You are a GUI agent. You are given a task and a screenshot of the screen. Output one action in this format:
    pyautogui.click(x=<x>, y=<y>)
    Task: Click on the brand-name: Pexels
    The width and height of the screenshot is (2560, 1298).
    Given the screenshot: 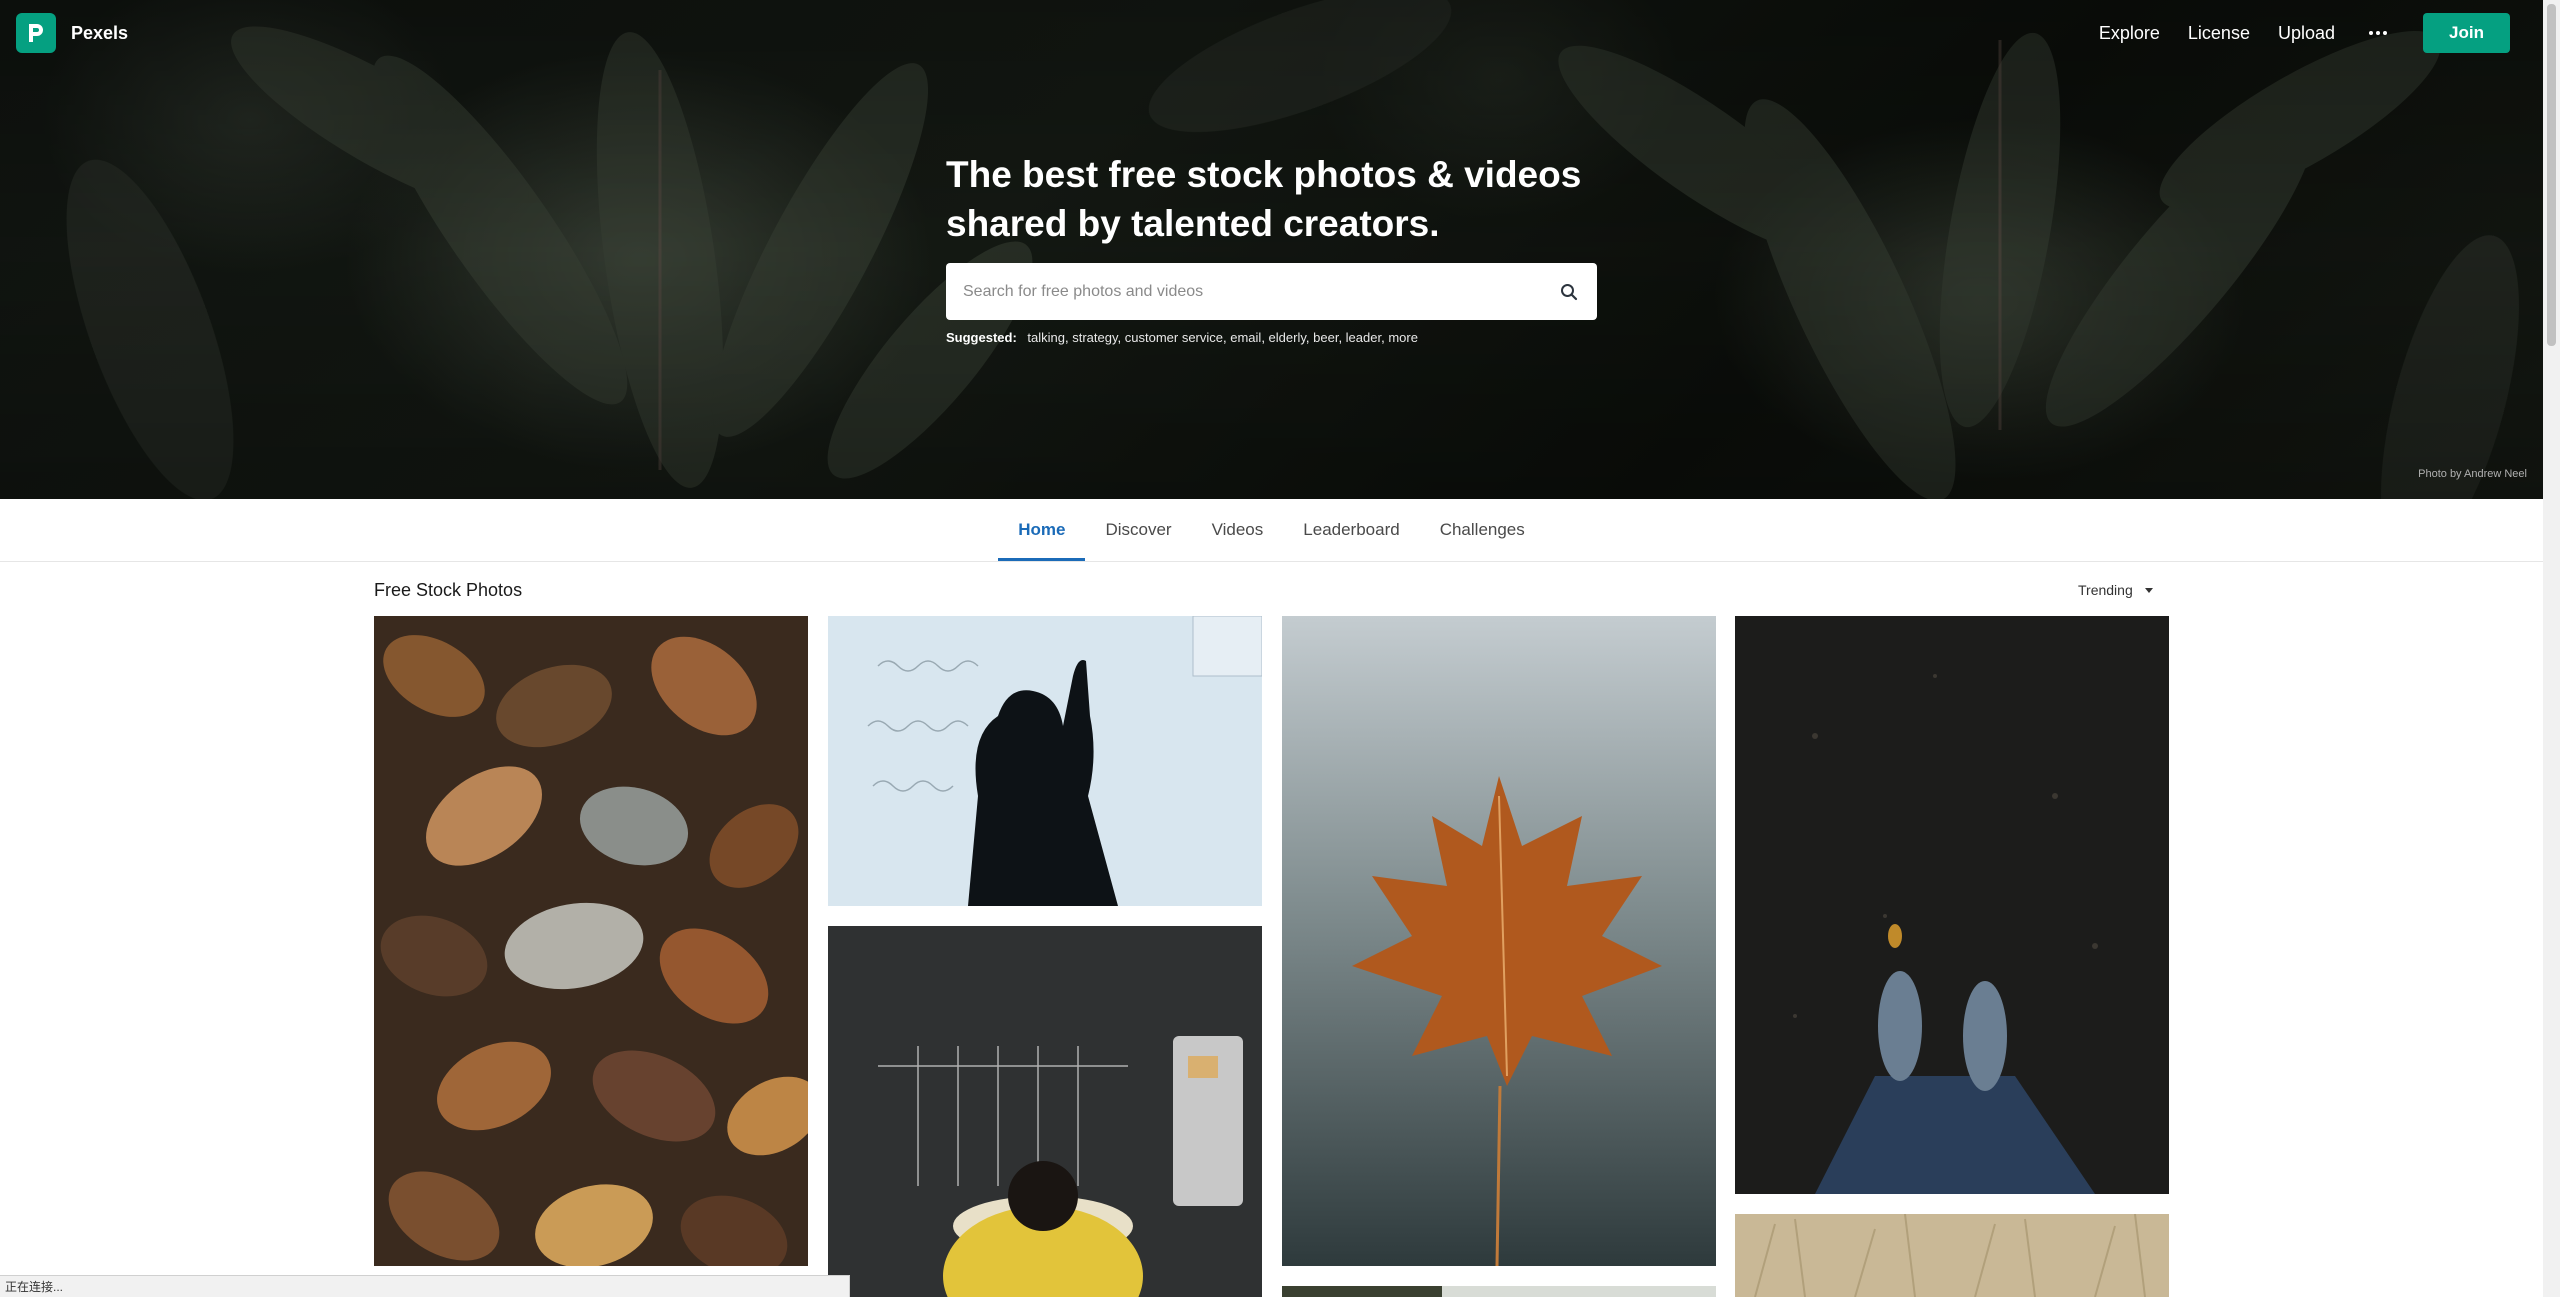 What is the action you would take?
    pyautogui.click(x=100, y=32)
    